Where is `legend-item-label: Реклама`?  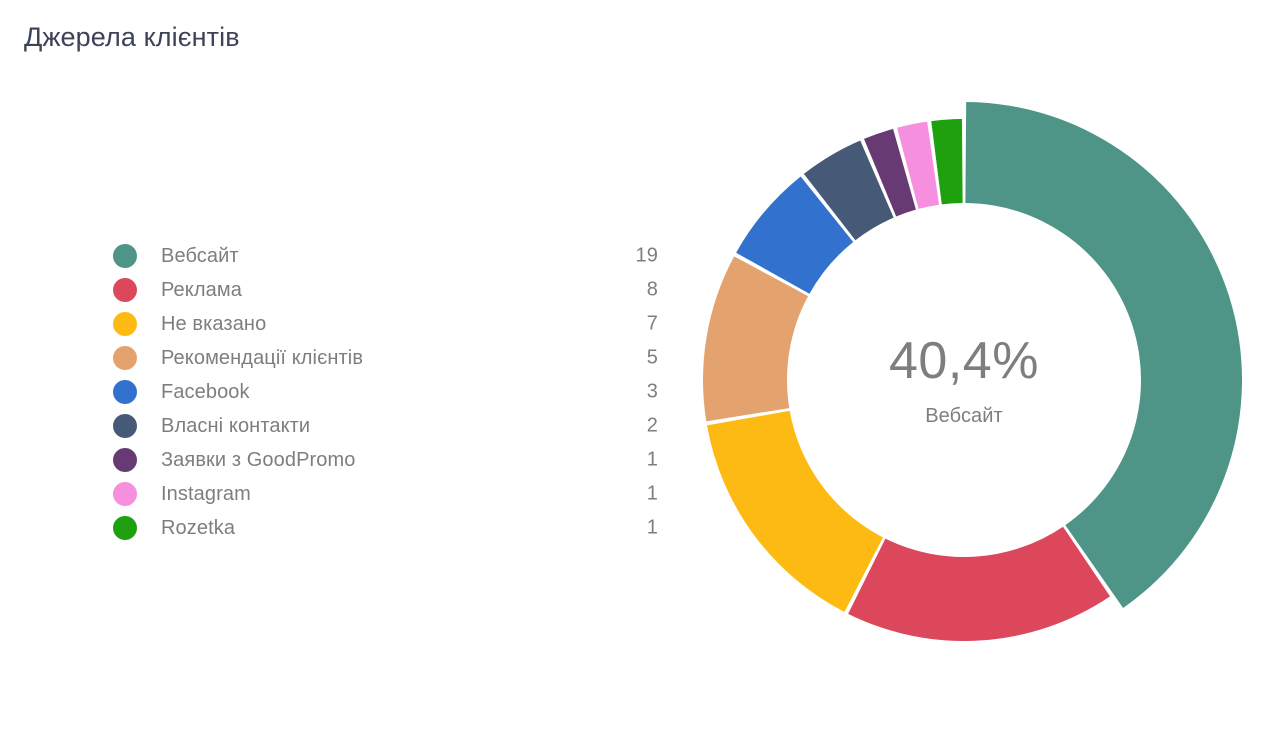 legend-item-label: Реклама is located at coordinates (201, 289).